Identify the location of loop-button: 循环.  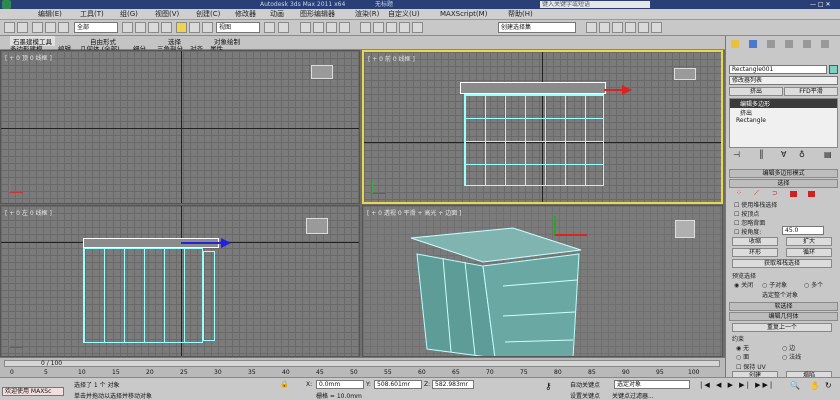
(809, 252).